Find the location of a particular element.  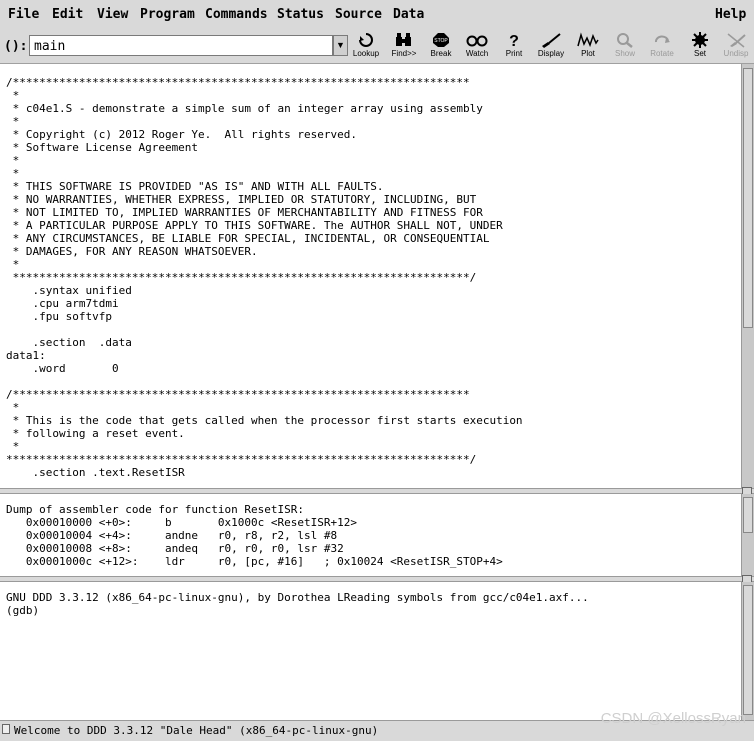

svg-text: STOP is located at coordinates (441, 41).